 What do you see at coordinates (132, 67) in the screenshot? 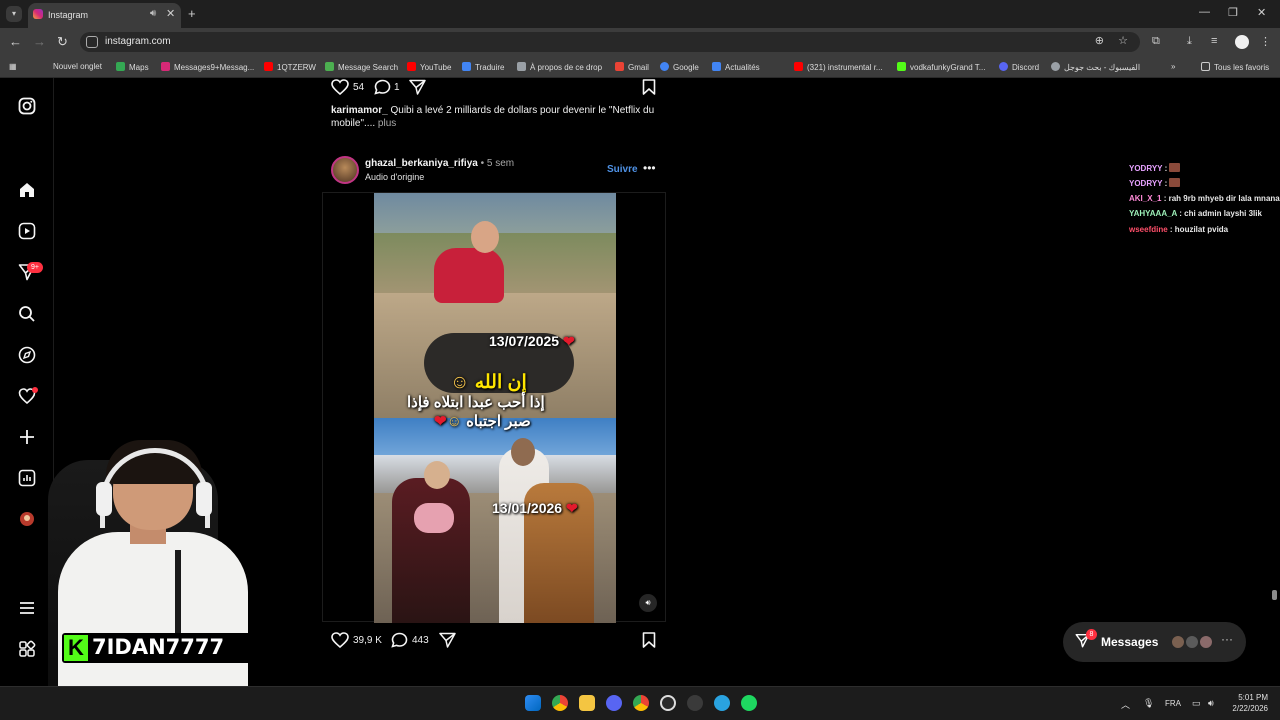
I see `bookmark-item: Maps` at bounding box center [132, 67].